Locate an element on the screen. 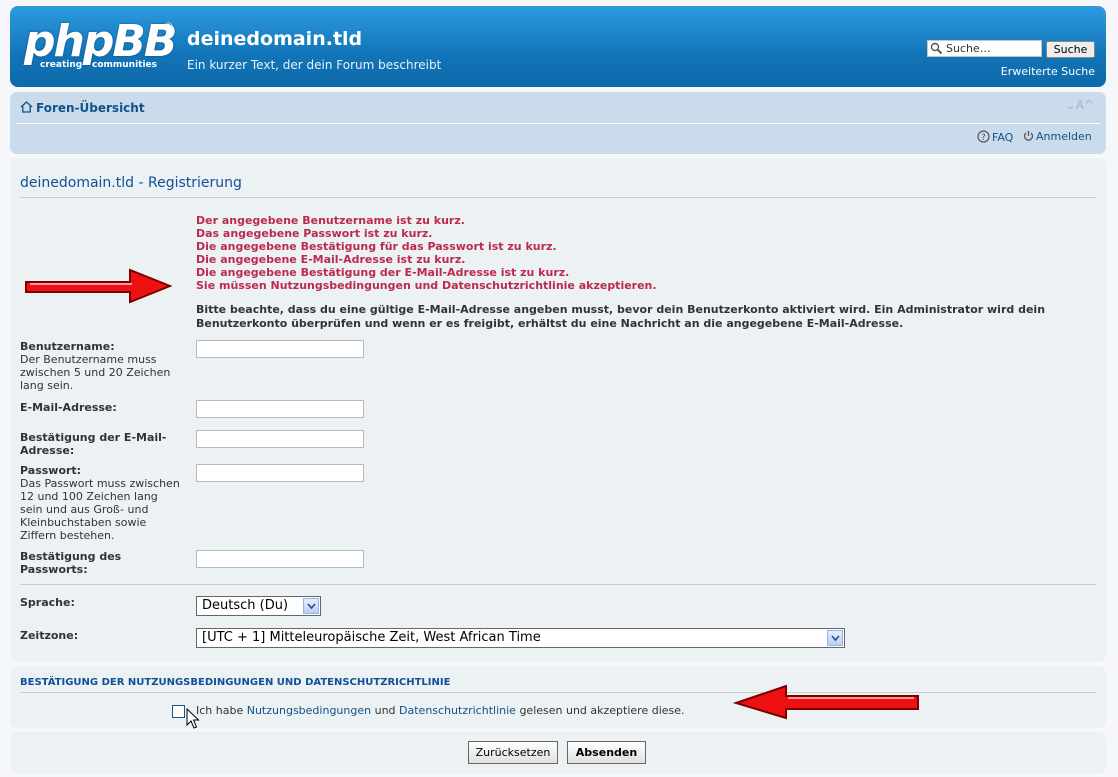  search-icon is located at coordinates (936, 48).